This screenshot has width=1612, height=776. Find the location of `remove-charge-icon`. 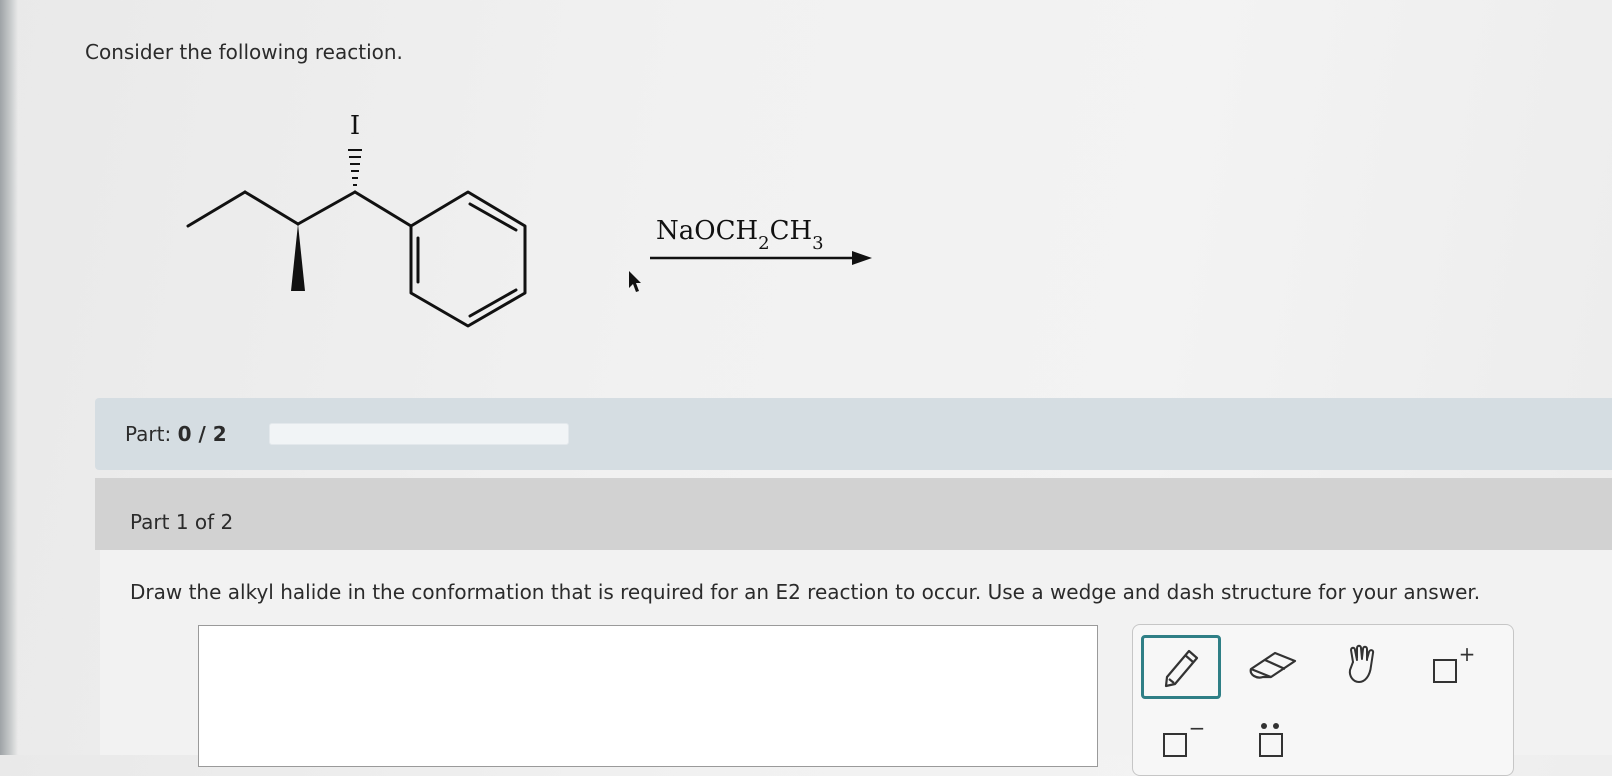

remove-charge-icon is located at coordinates (1174, 745).